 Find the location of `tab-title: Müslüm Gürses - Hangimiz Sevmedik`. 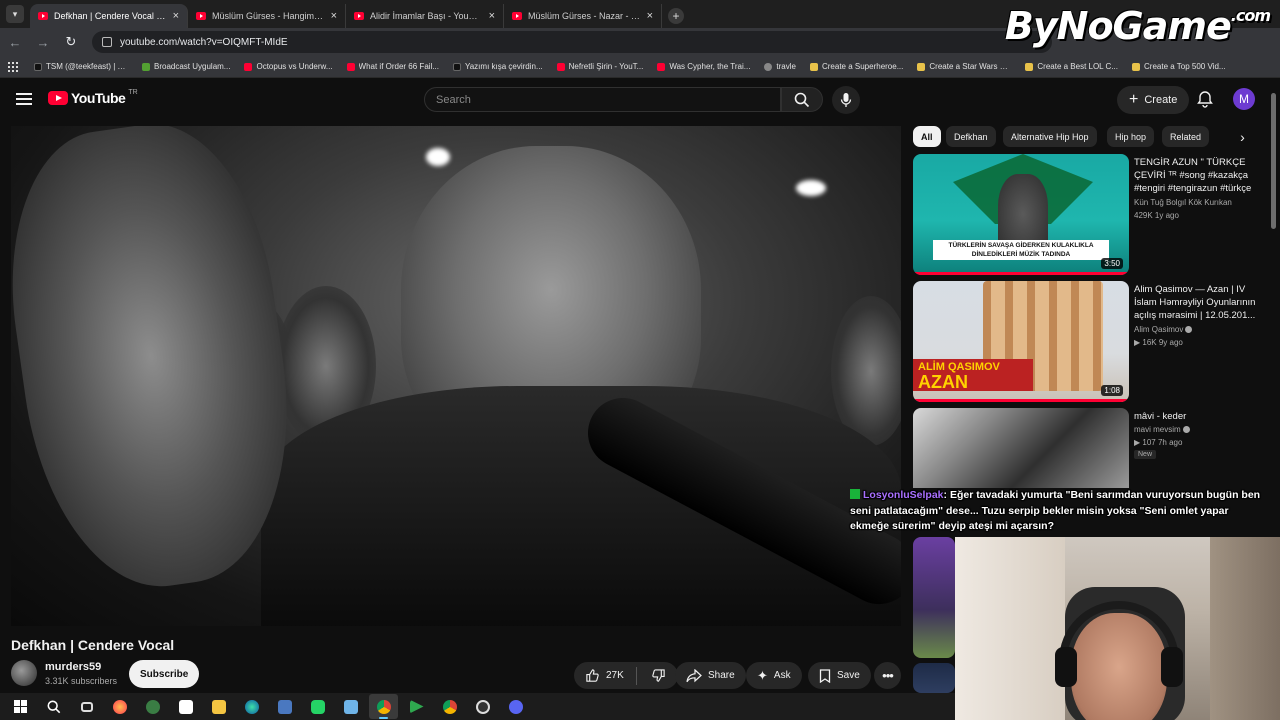

tab-title: Müslüm Gürses - Hangimiz Sevmedik is located at coordinates (268, 16).